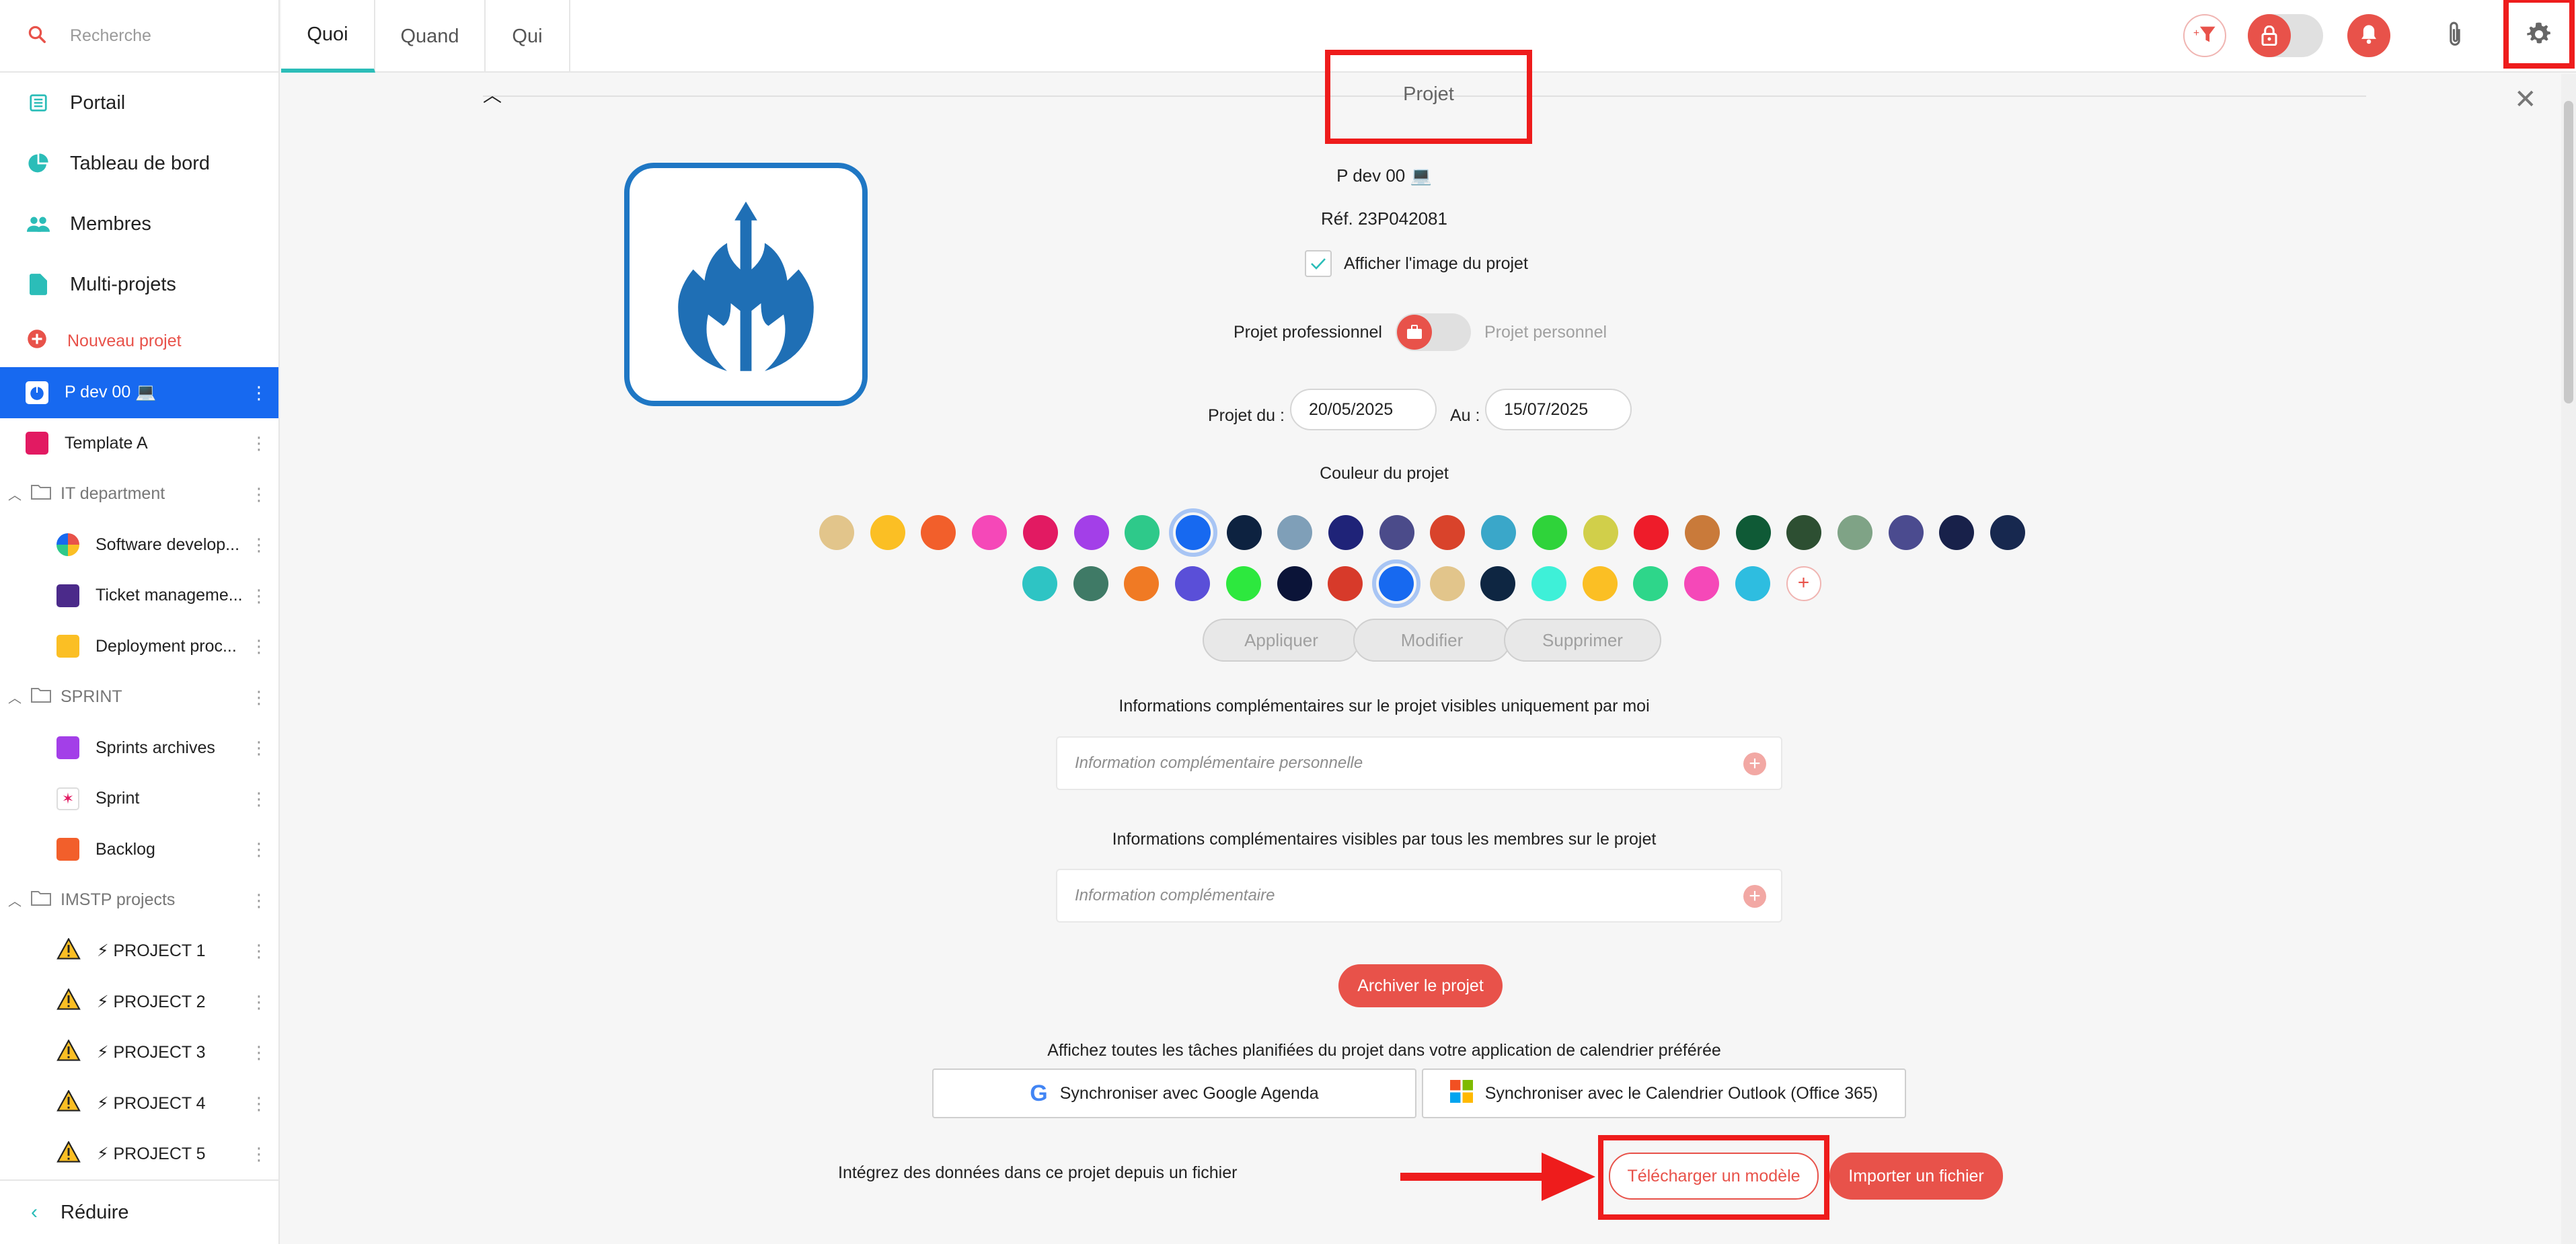 This screenshot has height=1244, width=2576. I want to click on project-item: Deployment proc... ⋮, so click(139, 646).